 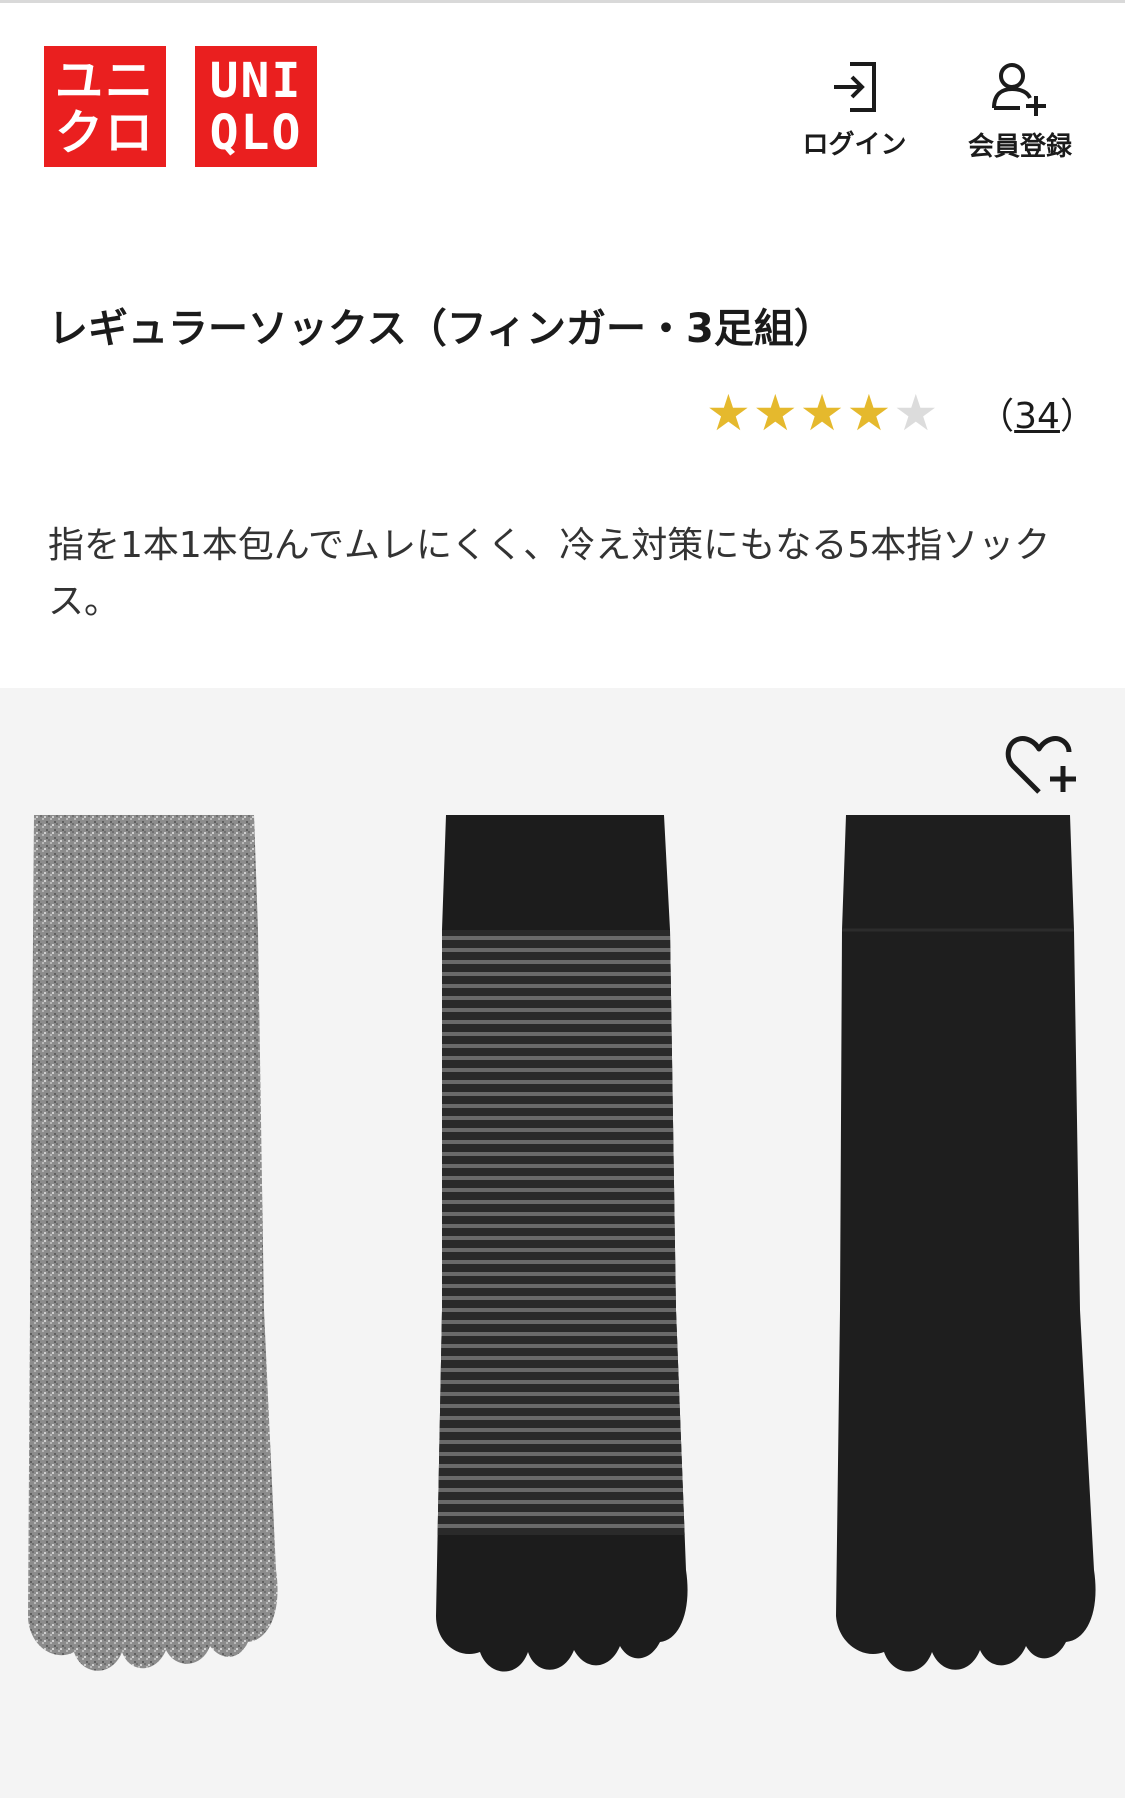 What do you see at coordinates (1043, 770) in the screenshot?
I see `heart-plus-icon` at bounding box center [1043, 770].